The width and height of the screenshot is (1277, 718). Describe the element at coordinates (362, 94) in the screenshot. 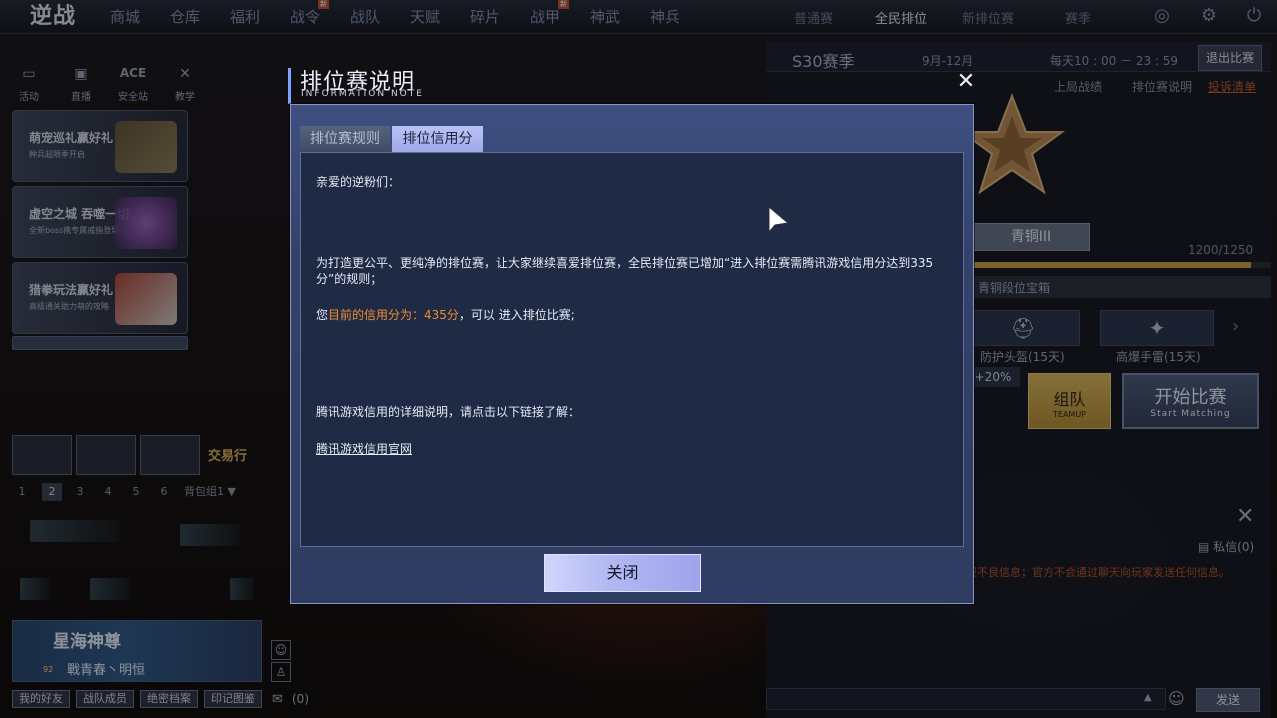

I see `modal-title-en: INFORMATION NOTE` at that location.